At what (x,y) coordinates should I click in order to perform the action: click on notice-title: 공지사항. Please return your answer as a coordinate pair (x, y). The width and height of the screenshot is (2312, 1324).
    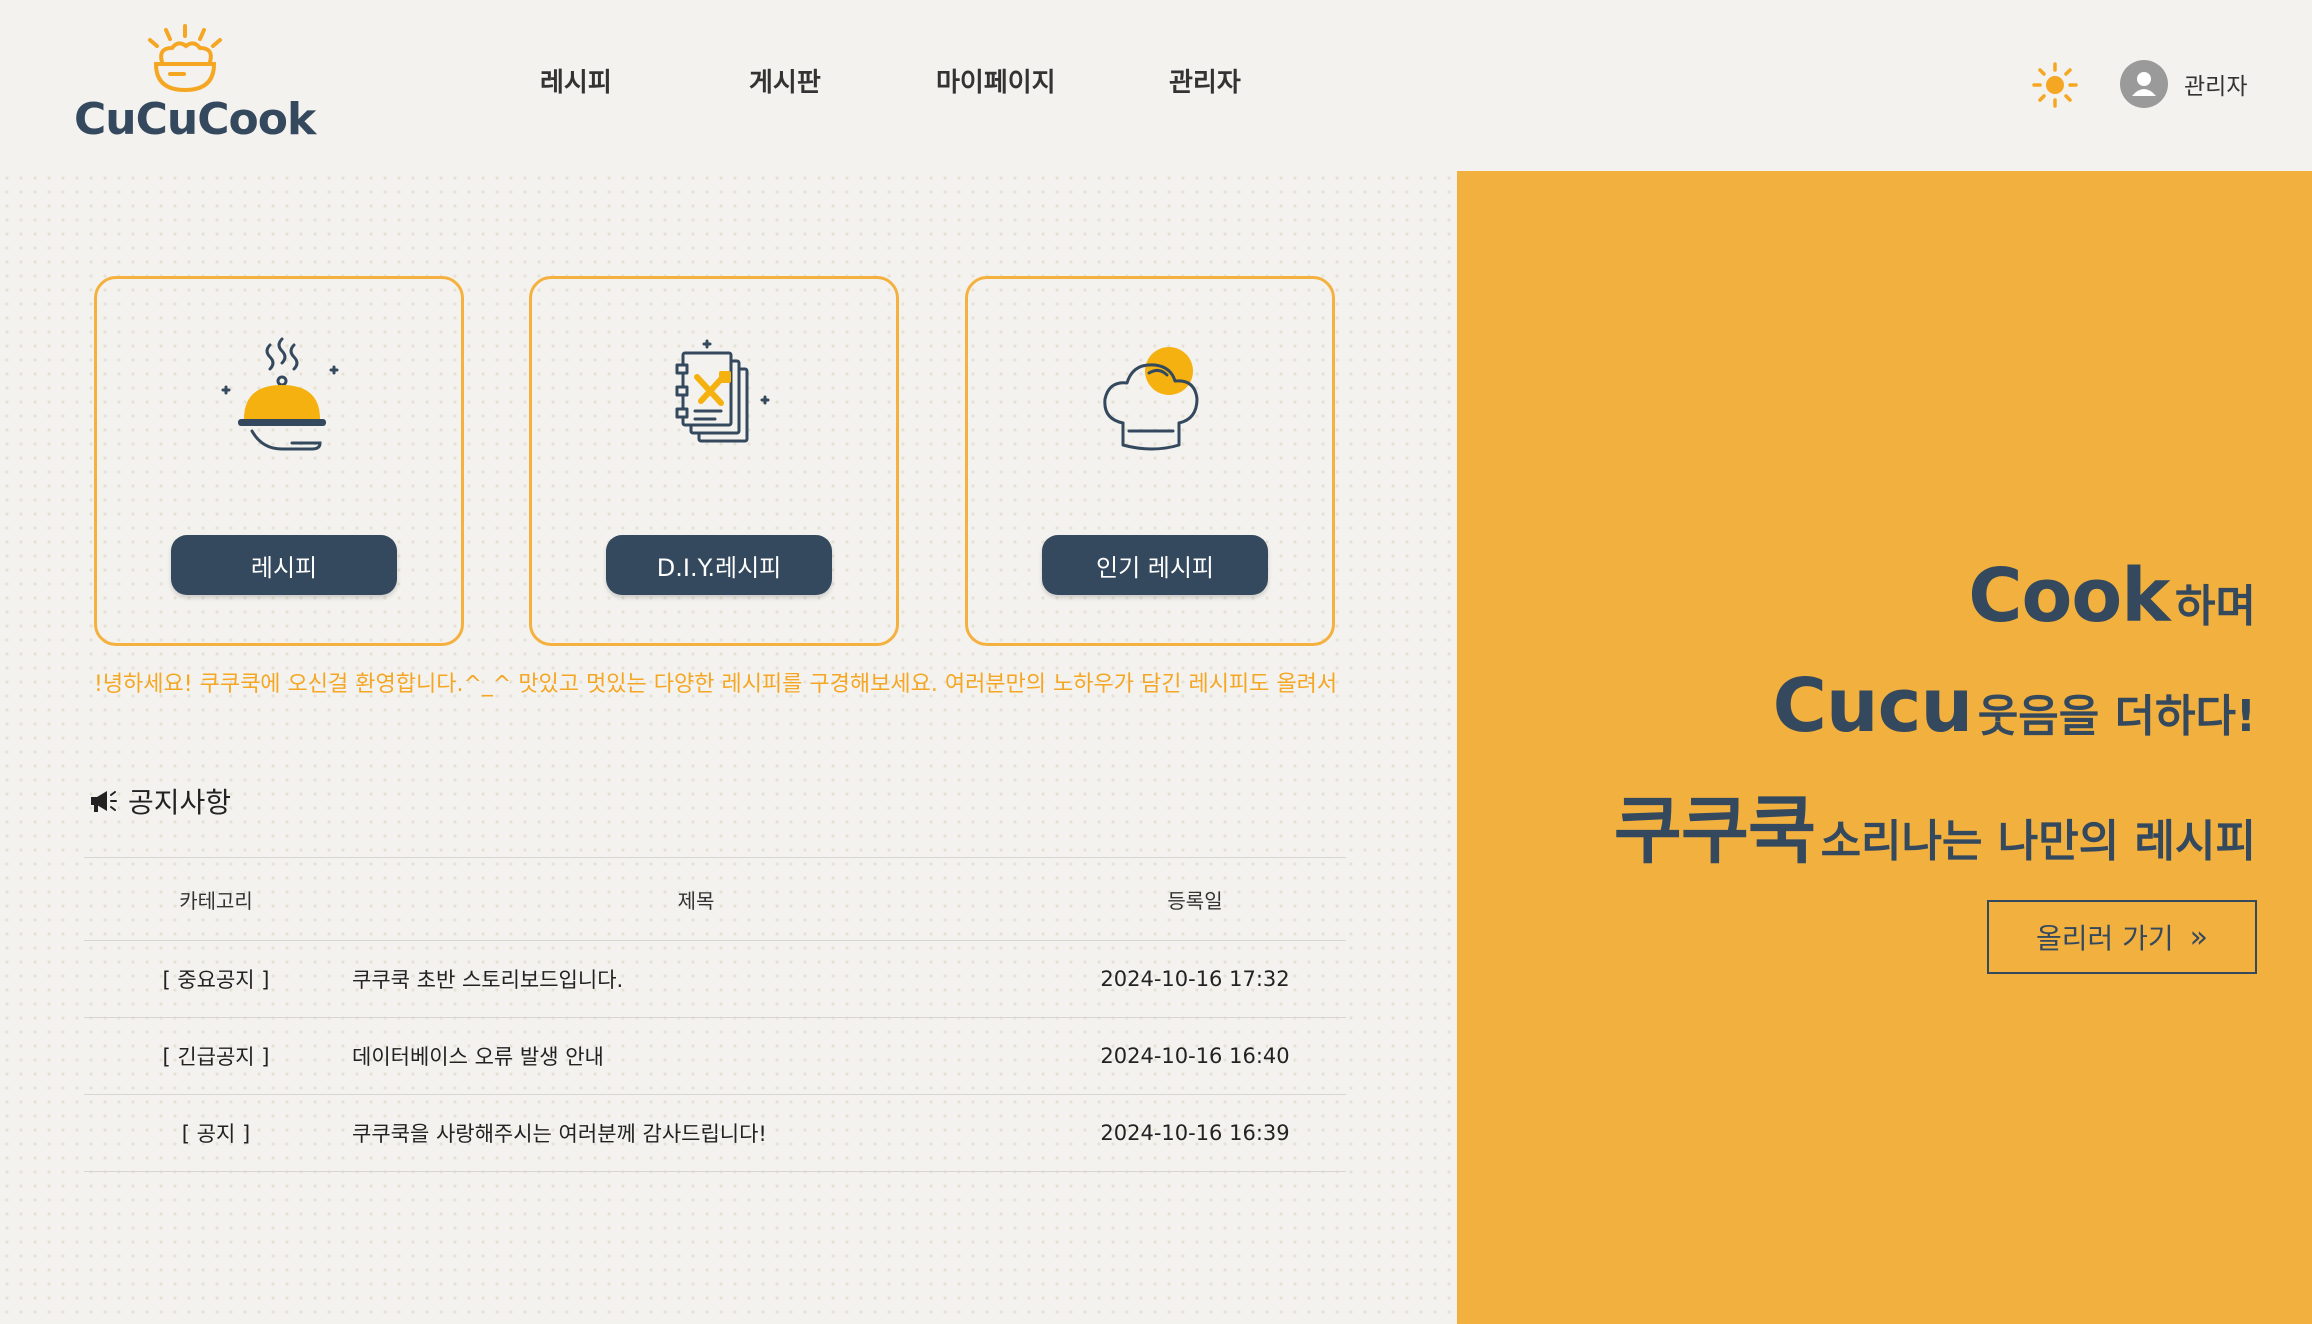
    Looking at the image, I should click on (180, 802).